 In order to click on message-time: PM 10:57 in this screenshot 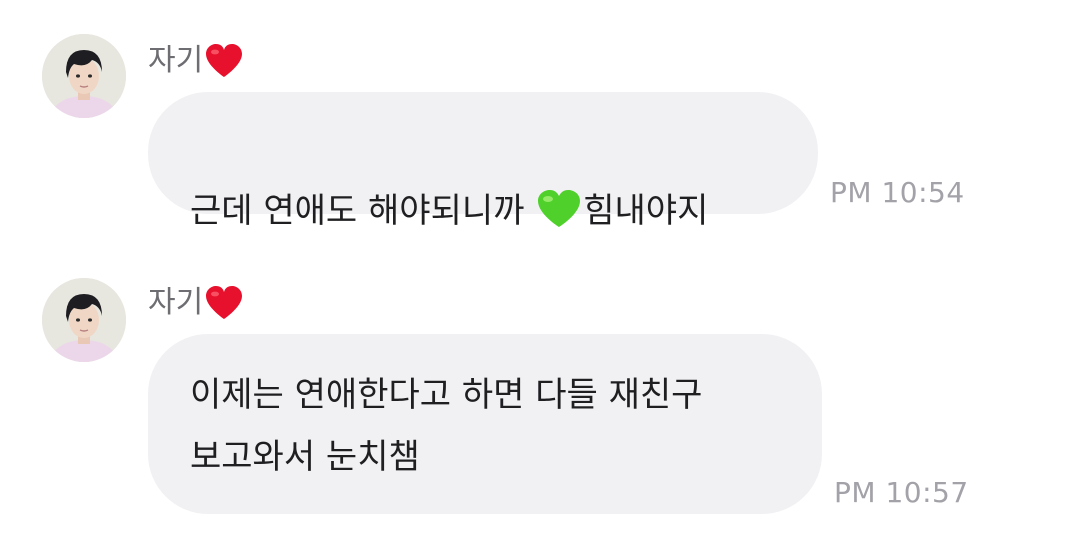, I will do `click(901, 492)`.